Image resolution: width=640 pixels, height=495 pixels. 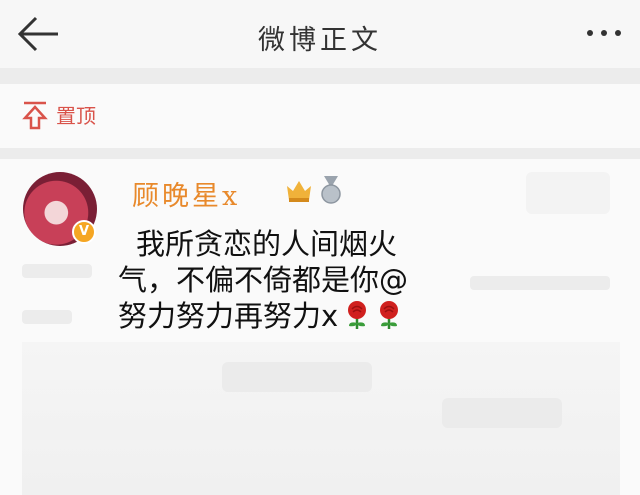 What do you see at coordinates (331, 190) in the screenshot?
I see `medal-icon` at bounding box center [331, 190].